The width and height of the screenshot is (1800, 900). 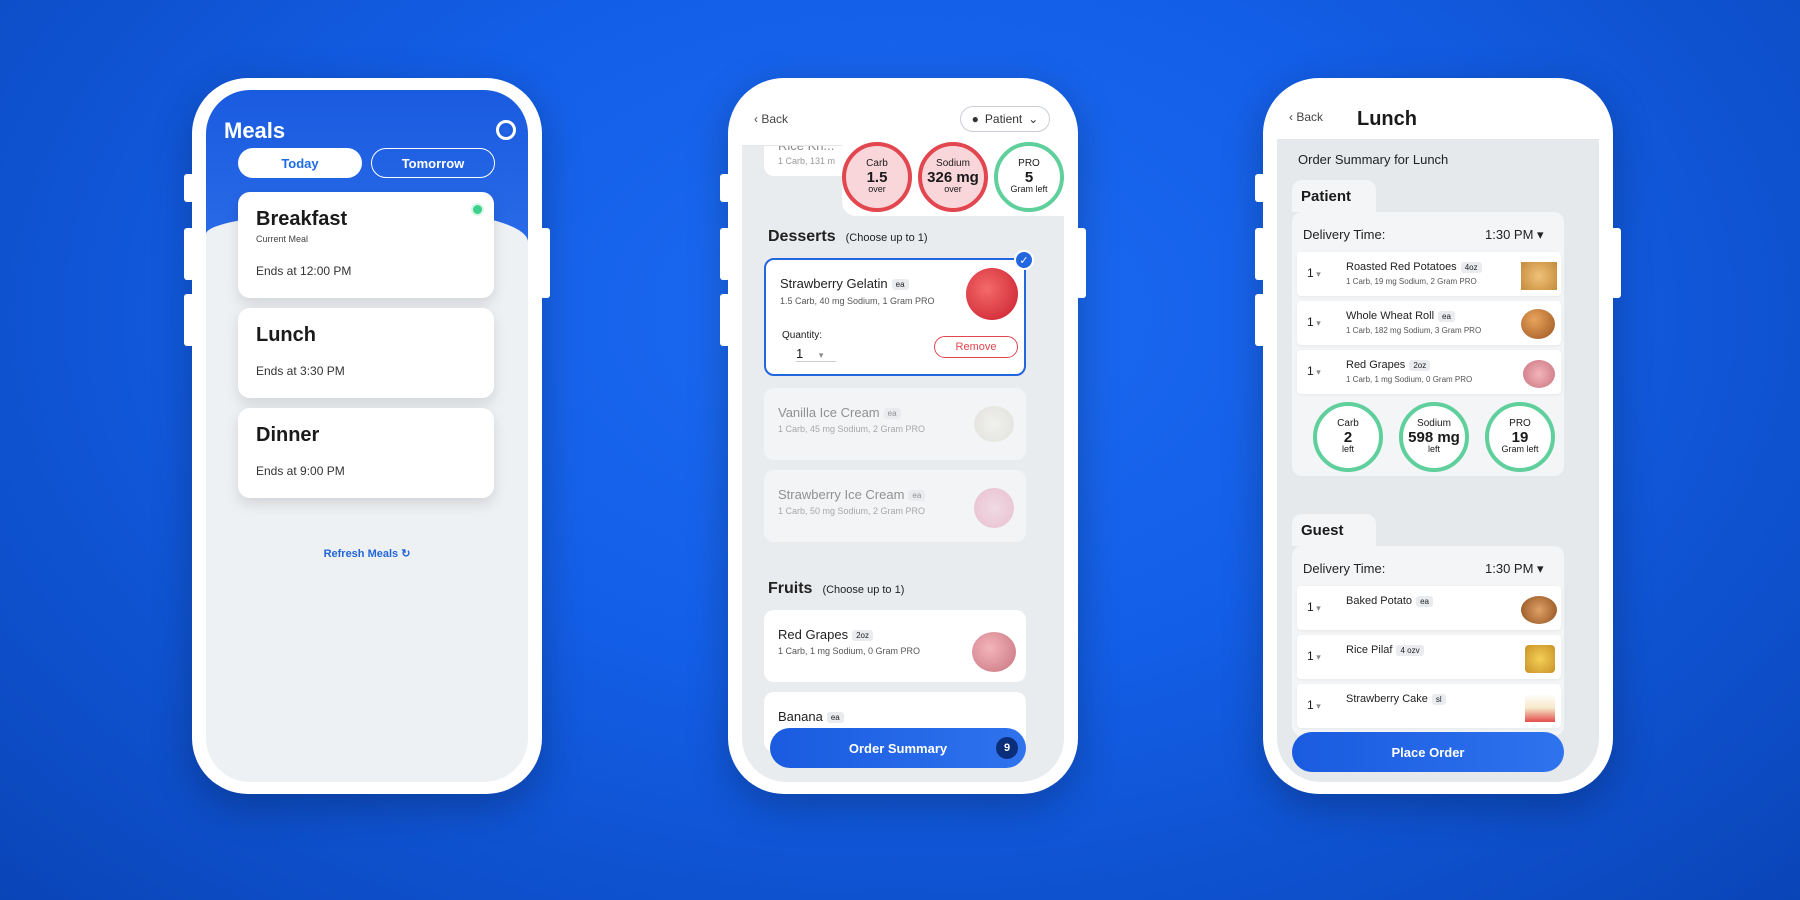 What do you see at coordinates (852, 494) in the screenshot?
I see `item-name-row: Strawberry Ice Cream ea` at bounding box center [852, 494].